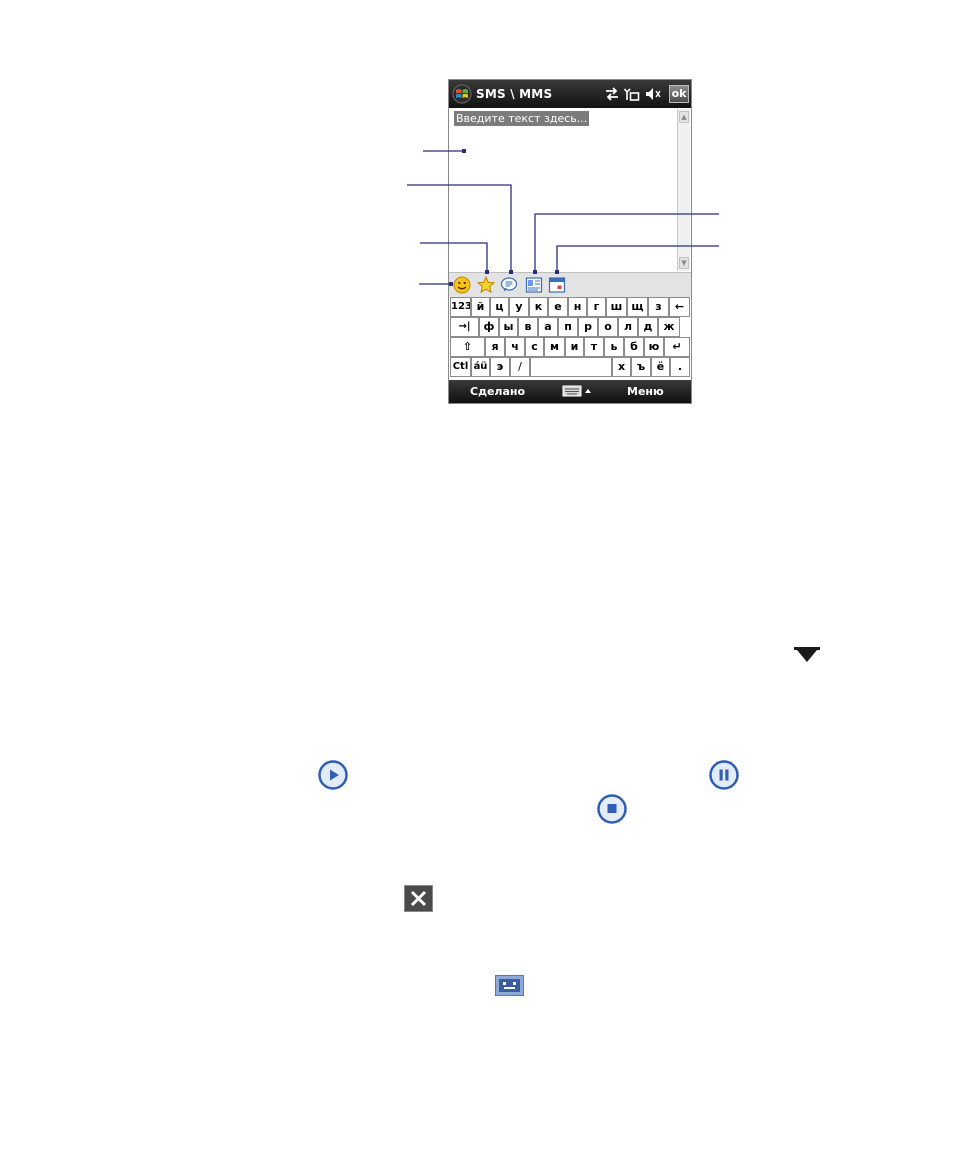  Describe the element at coordinates (648, 327) in the screenshot. I see `key: д` at that location.